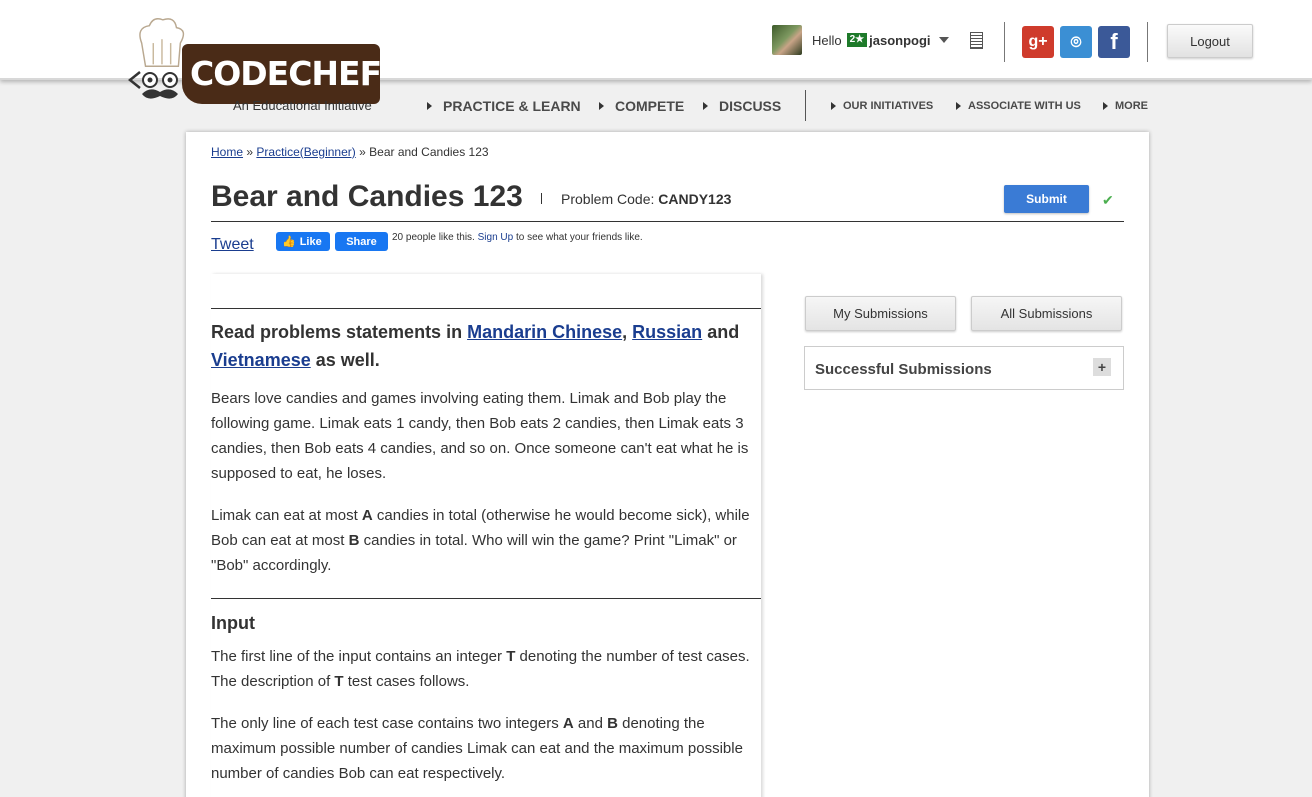 The image size is (1312, 797). Describe the element at coordinates (496, 237) in the screenshot. I see `fb-signup-link: Sign Up` at that location.